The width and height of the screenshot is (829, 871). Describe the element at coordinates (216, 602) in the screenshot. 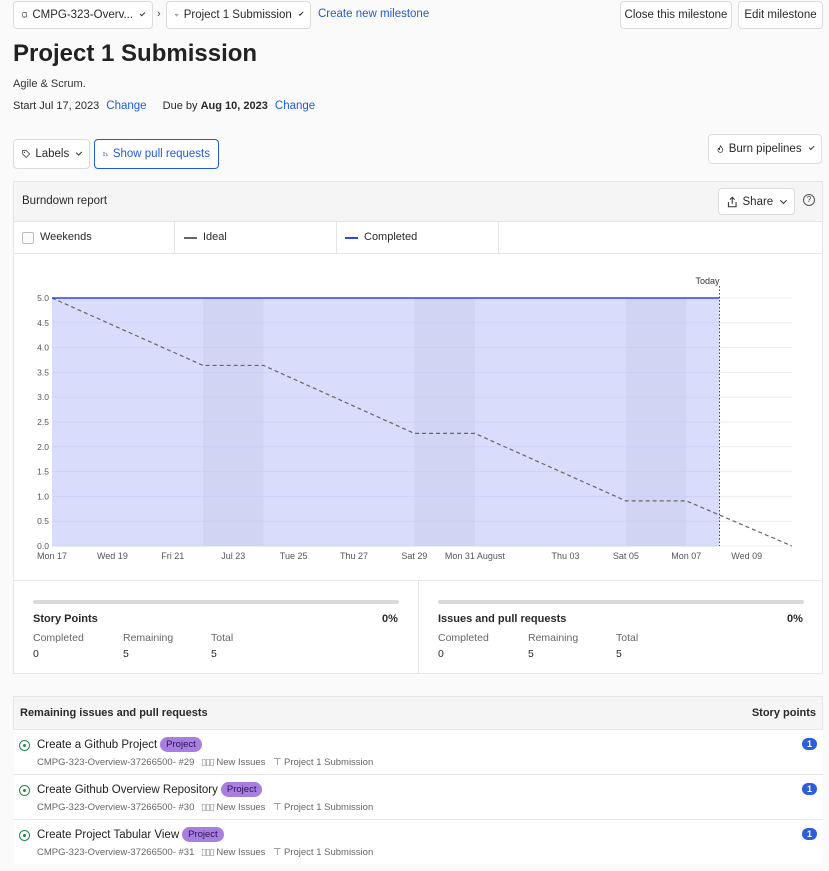

I see `story-points-progress` at that location.